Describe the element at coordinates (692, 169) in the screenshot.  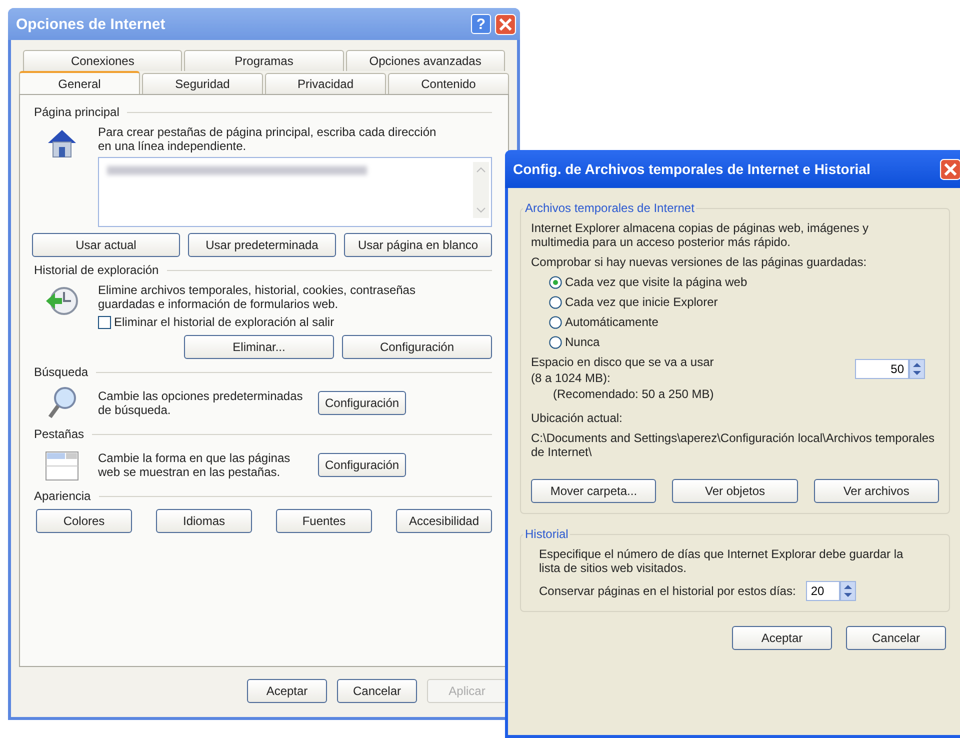
I see `window-title: Config. de Archivos temporales de Internet e Historial` at that location.